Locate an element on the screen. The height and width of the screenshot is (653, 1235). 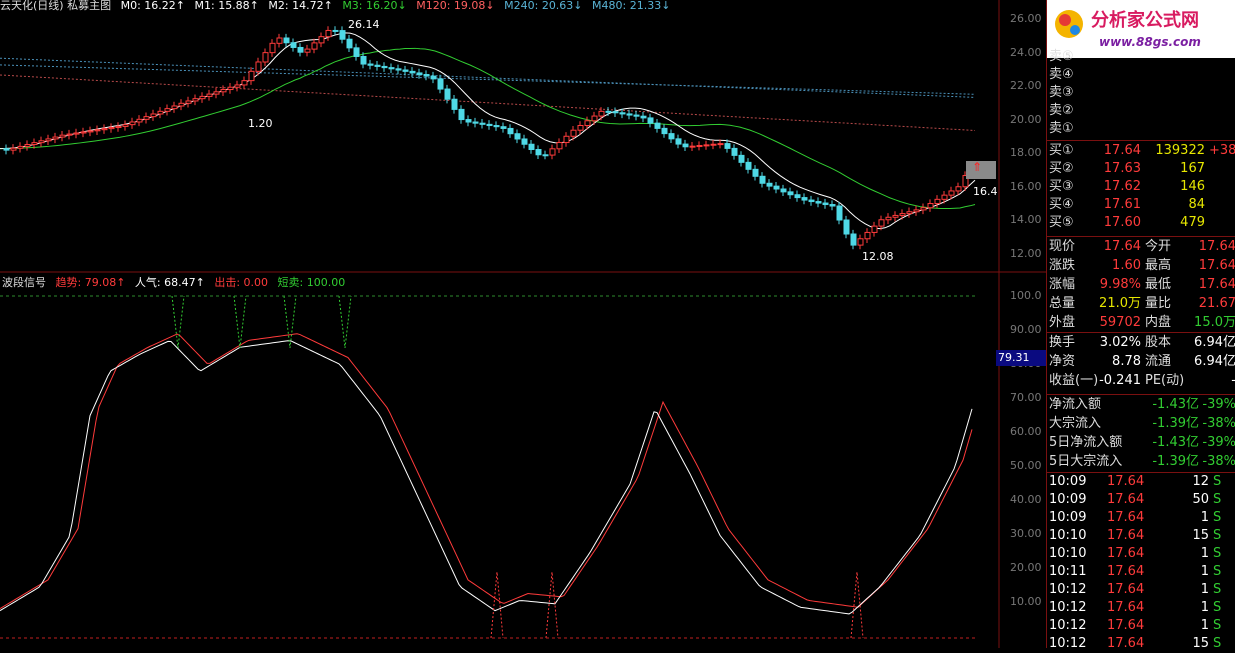
ma-m1: M1: 15.88↑ is located at coordinates (226, 6).